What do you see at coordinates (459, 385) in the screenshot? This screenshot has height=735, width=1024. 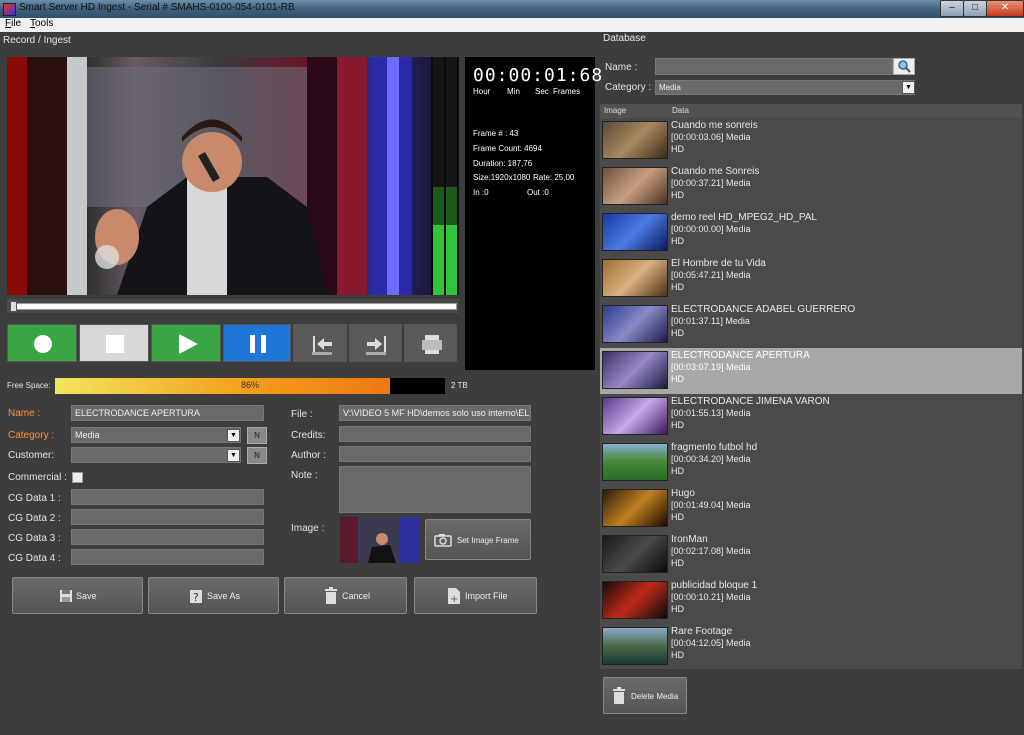 I see `free-space-total: 2 TB` at bounding box center [459, 385].